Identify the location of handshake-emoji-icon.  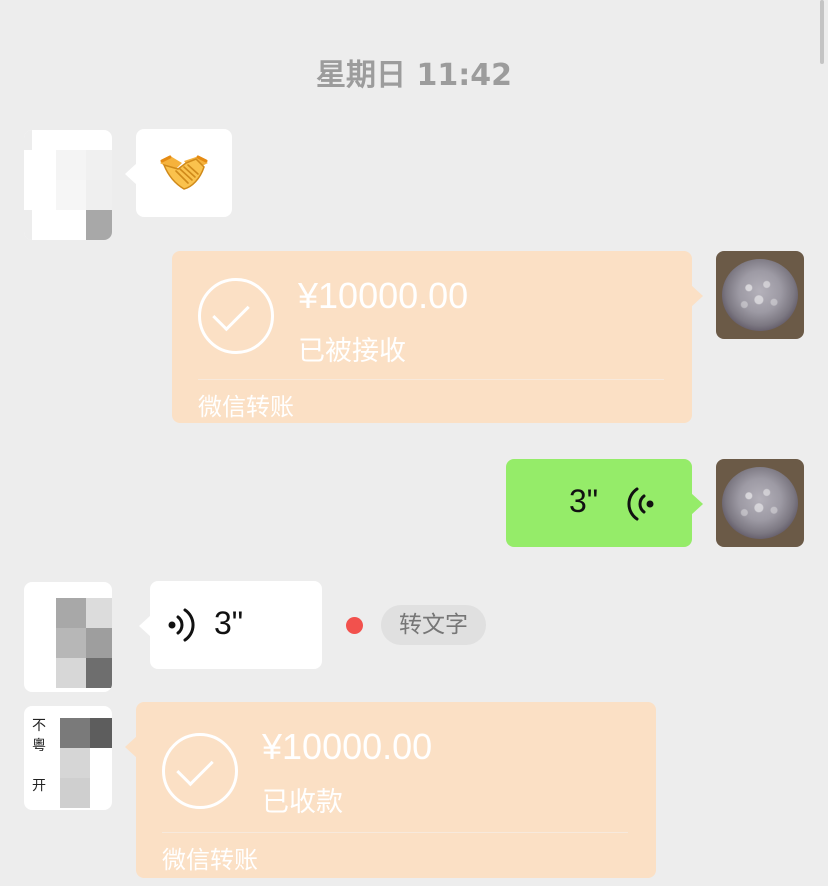
(184, 172).